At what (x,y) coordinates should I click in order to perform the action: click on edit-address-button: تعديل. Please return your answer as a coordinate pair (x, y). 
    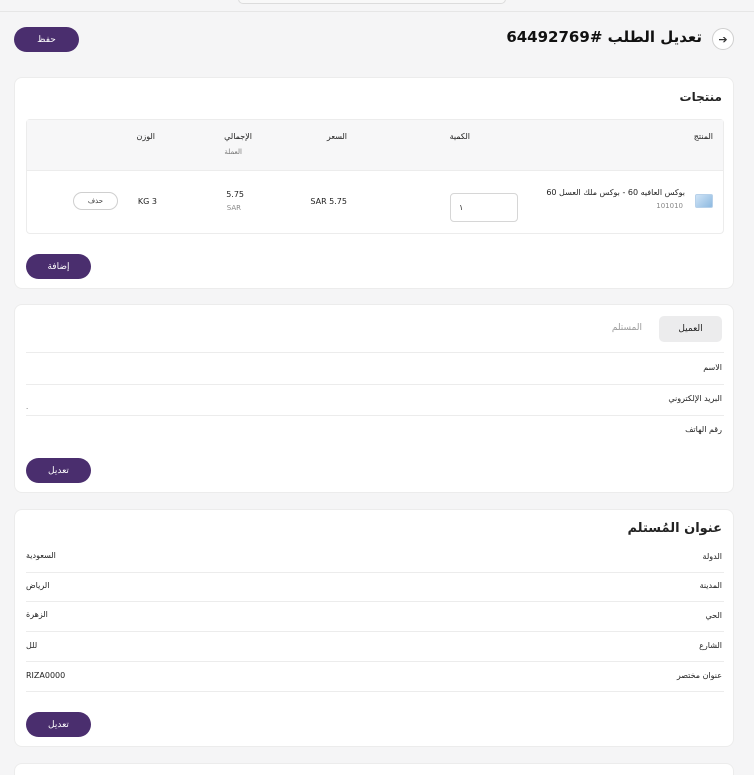
    Looking at the image, I should click on (58, 724).